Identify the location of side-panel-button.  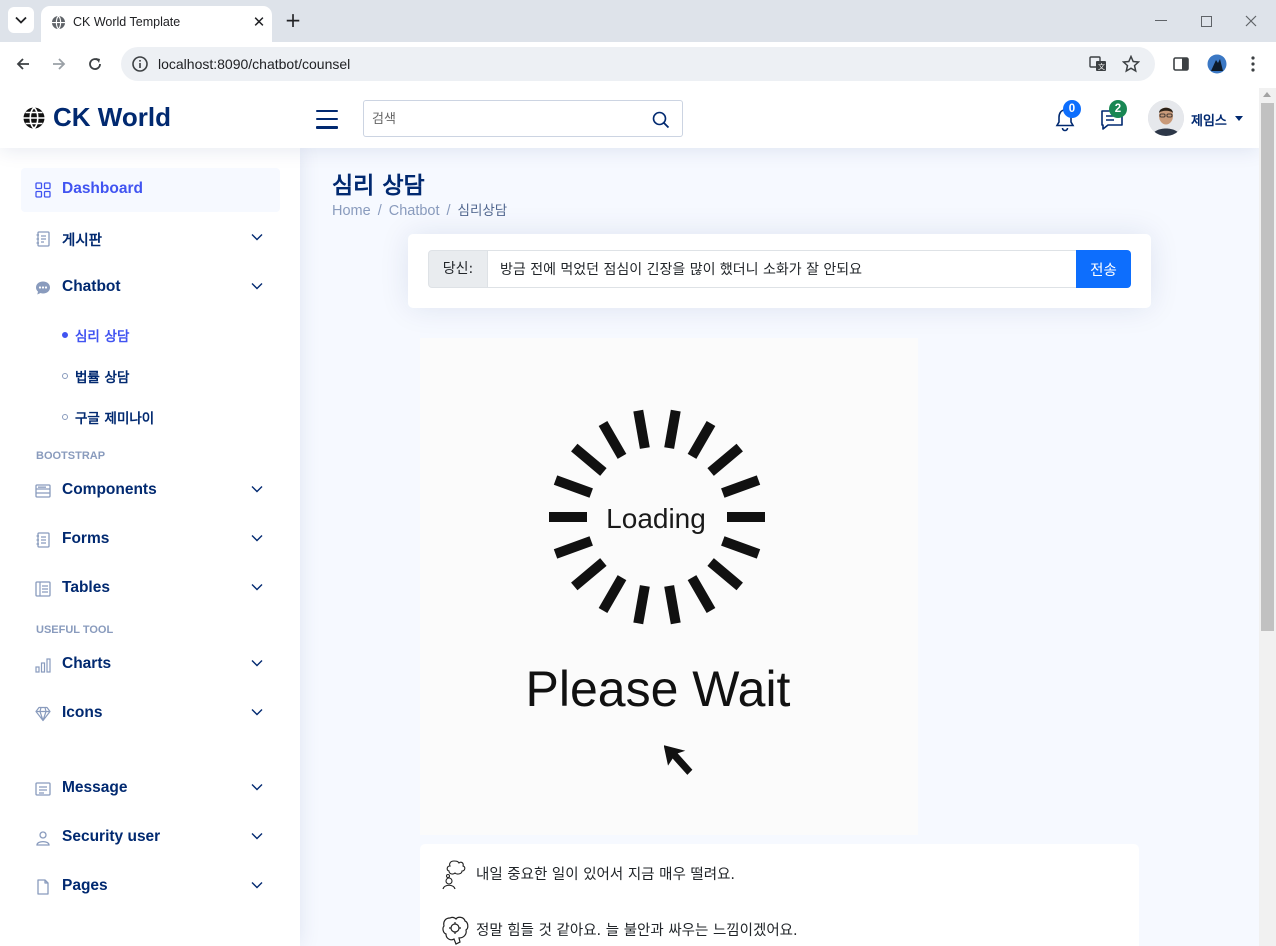
(1181, 64).